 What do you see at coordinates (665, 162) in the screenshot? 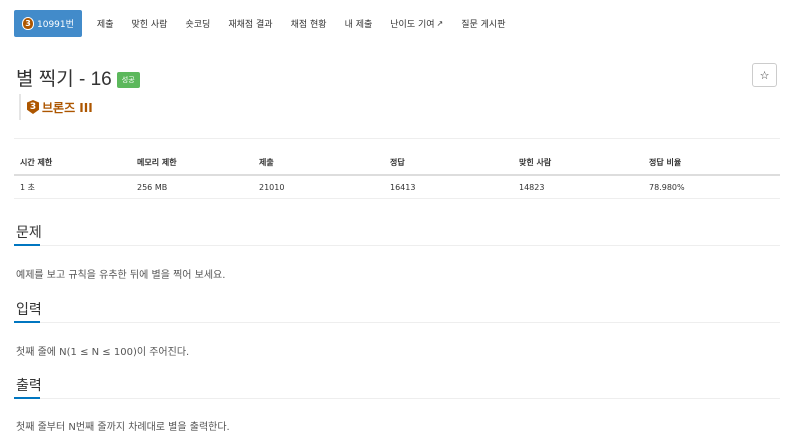
I see `header-accept-rate: 정답 비율` at bounding box center [665, 162].